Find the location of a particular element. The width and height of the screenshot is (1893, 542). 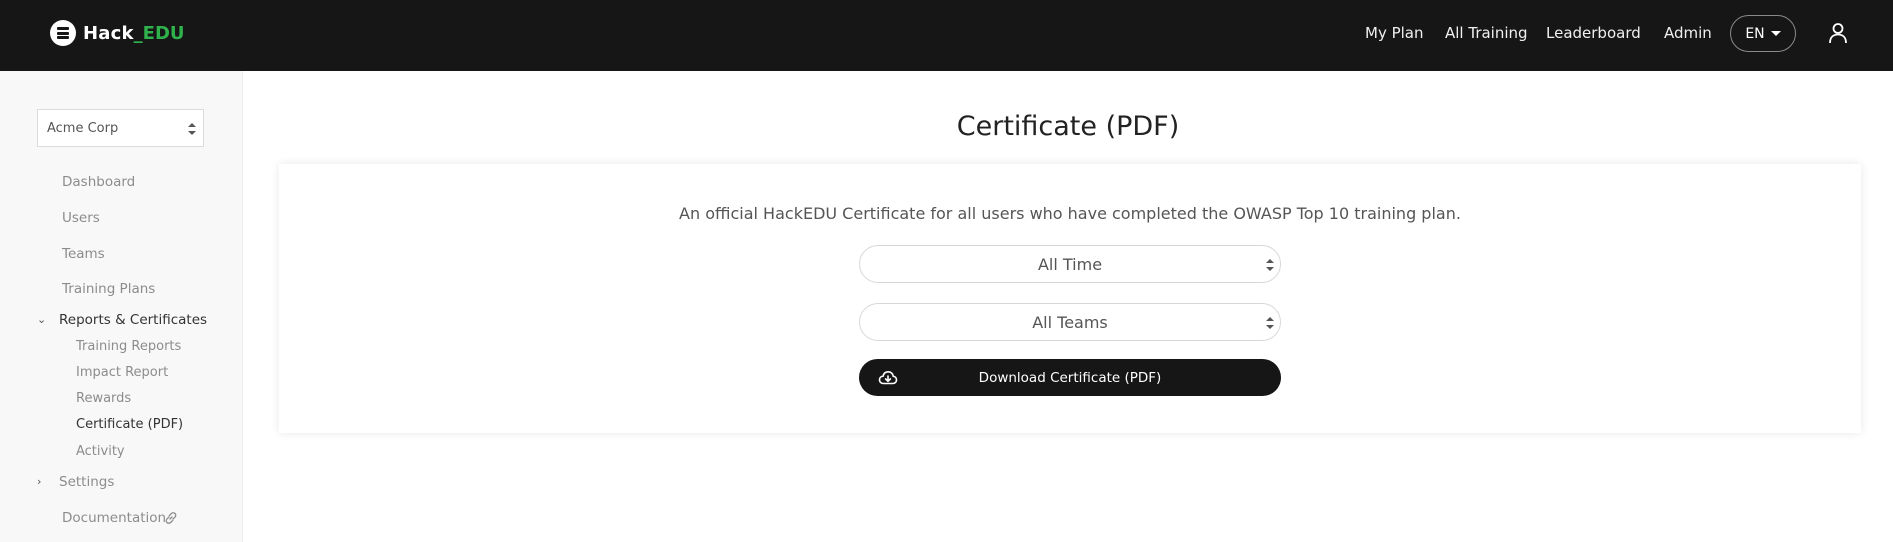

nav-my-plan: My Plan is located at coordinates (1394, 33).